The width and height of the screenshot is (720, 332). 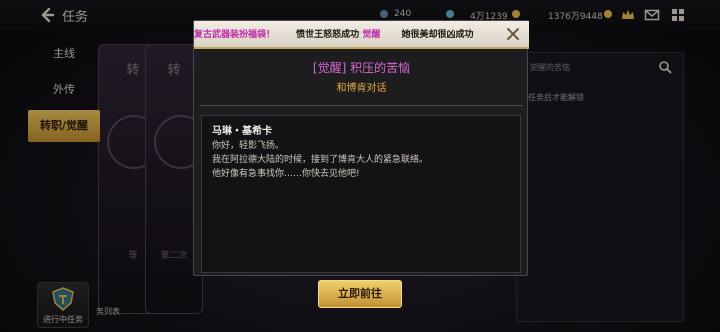 I want to click on ticker-item: 愤世王怒怒成功 觉醒, so click(x=338, y=34).